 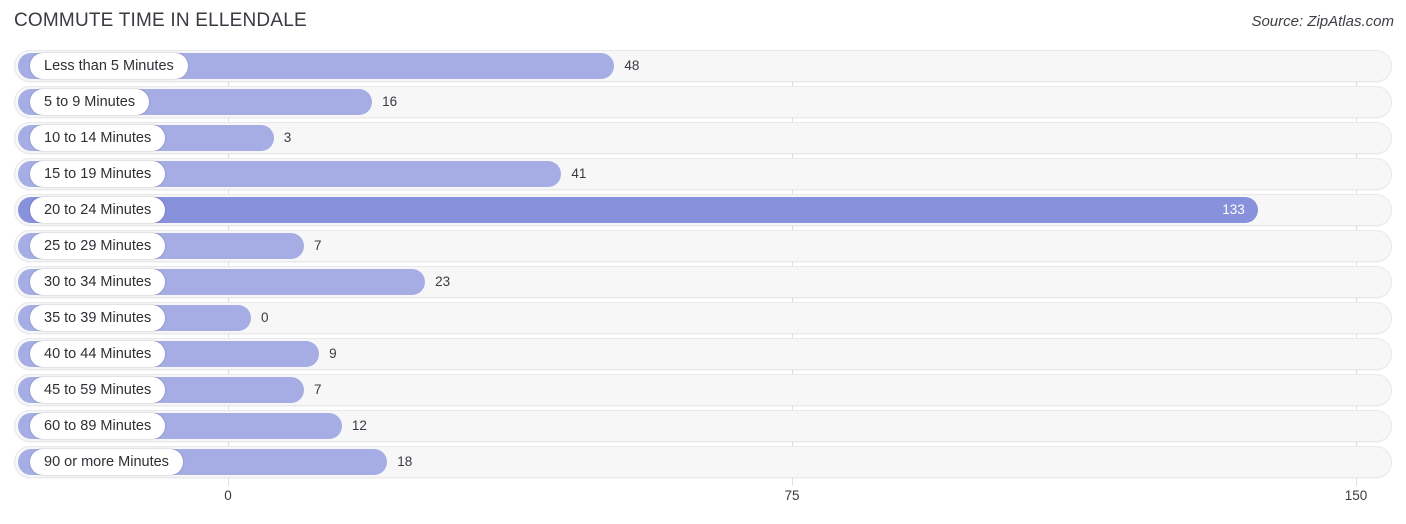 I want to click on bar-value-label: 41, so click(x=579, y=173).